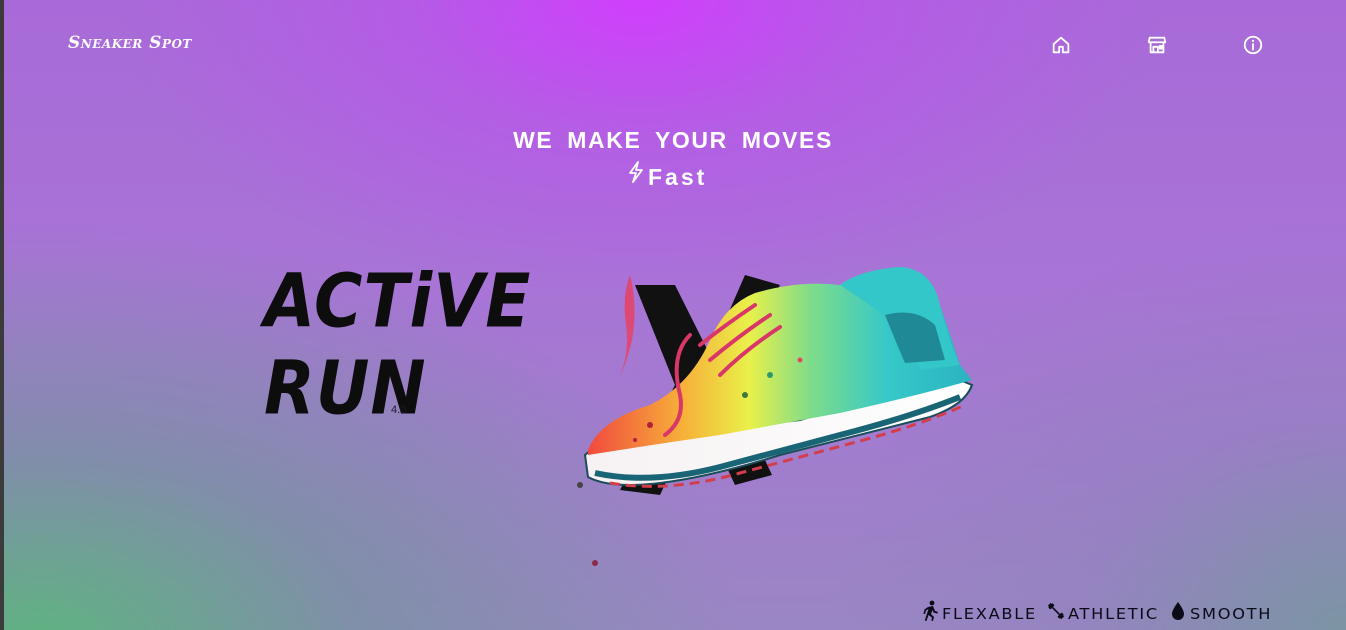 Image resolution: width=1346 pixels, height=630 pixels. Describe the element at coordinates (673, 140) in the screenshot. I see `hero-headline: WE MAKE YOUR MOVES` at that location.